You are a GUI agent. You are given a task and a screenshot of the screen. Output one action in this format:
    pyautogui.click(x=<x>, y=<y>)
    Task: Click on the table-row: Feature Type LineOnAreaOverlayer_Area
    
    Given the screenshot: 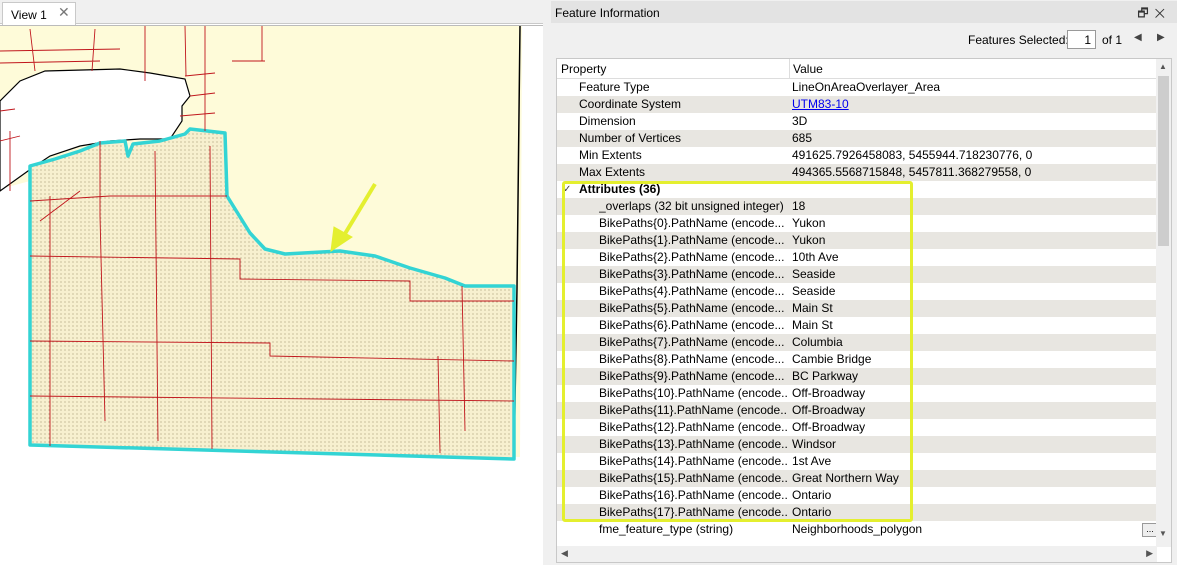 What is the action you would take?
    pyautogui.click(x=857, y=87)
    